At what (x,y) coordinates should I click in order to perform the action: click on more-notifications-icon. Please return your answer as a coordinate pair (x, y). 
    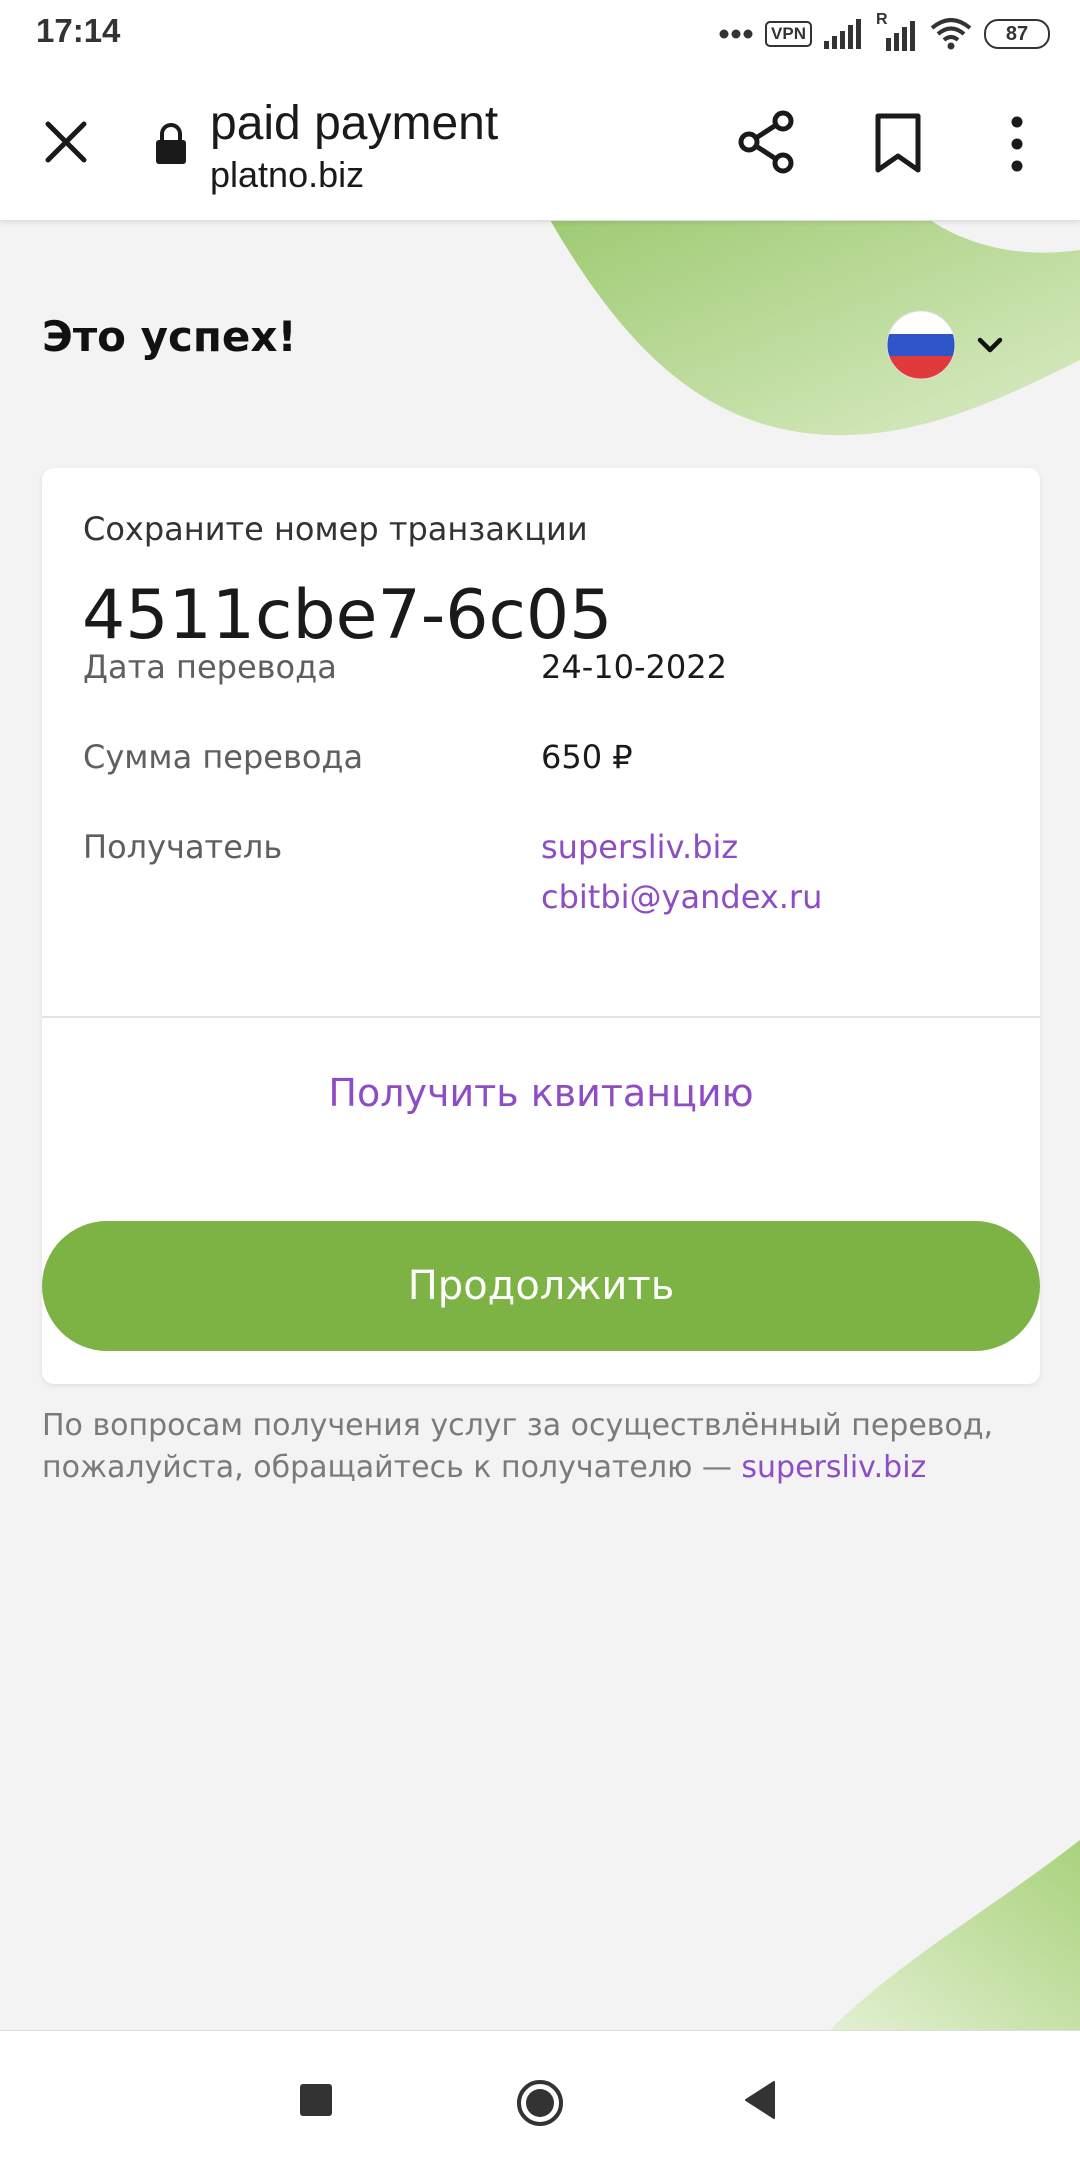
    Looking at the image, I should click on (736, 34).